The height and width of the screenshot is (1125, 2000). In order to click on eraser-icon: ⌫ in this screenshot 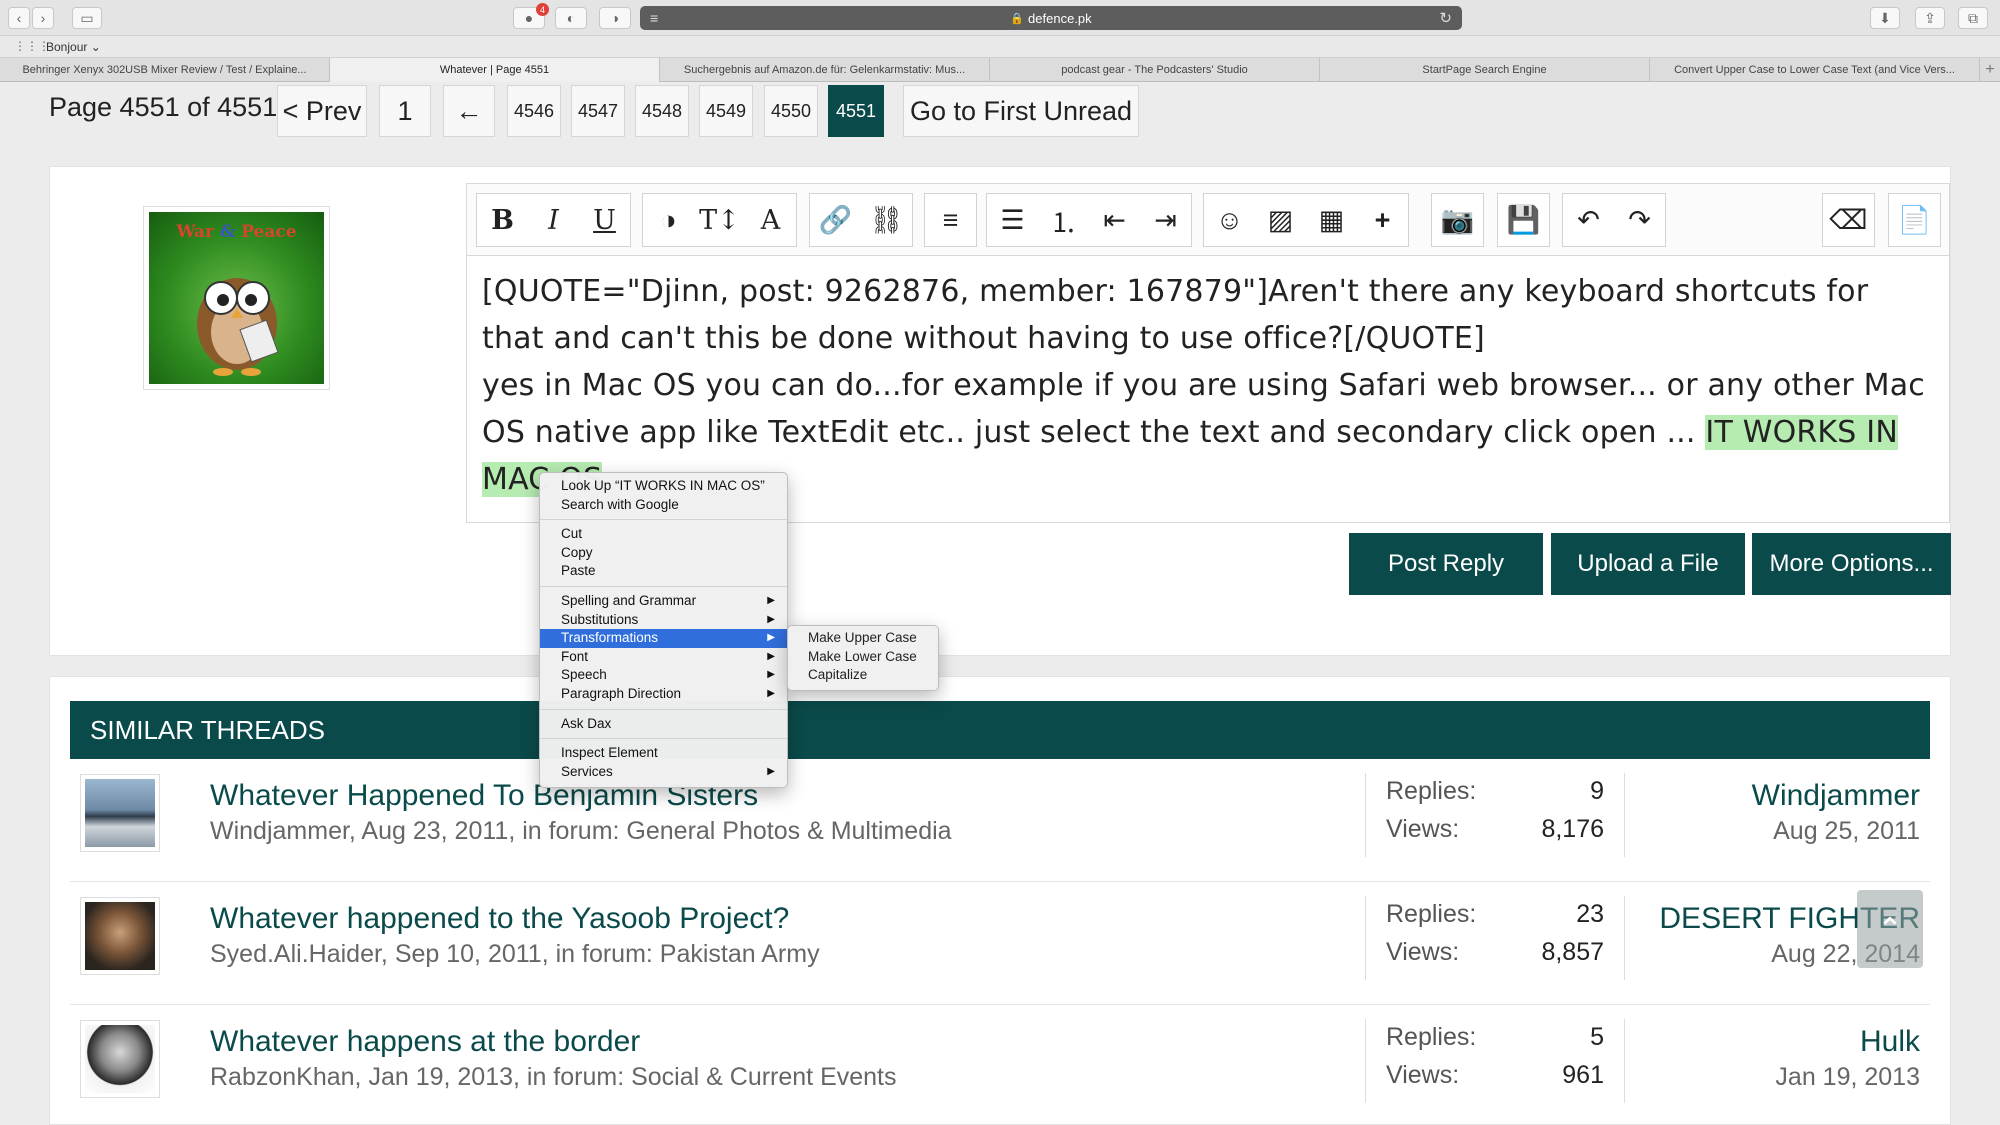, I will do `click(1848, 220)`.